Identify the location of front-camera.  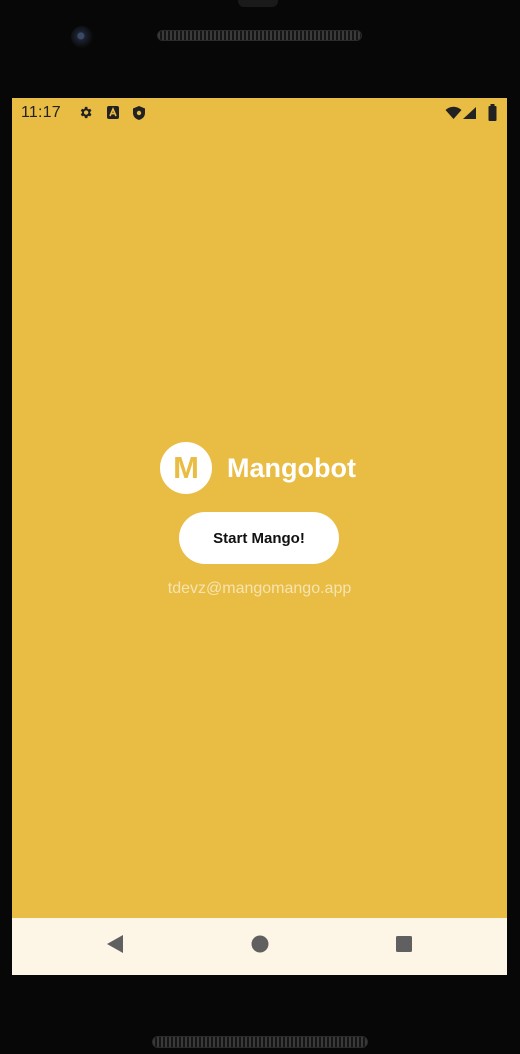
(82, 37).